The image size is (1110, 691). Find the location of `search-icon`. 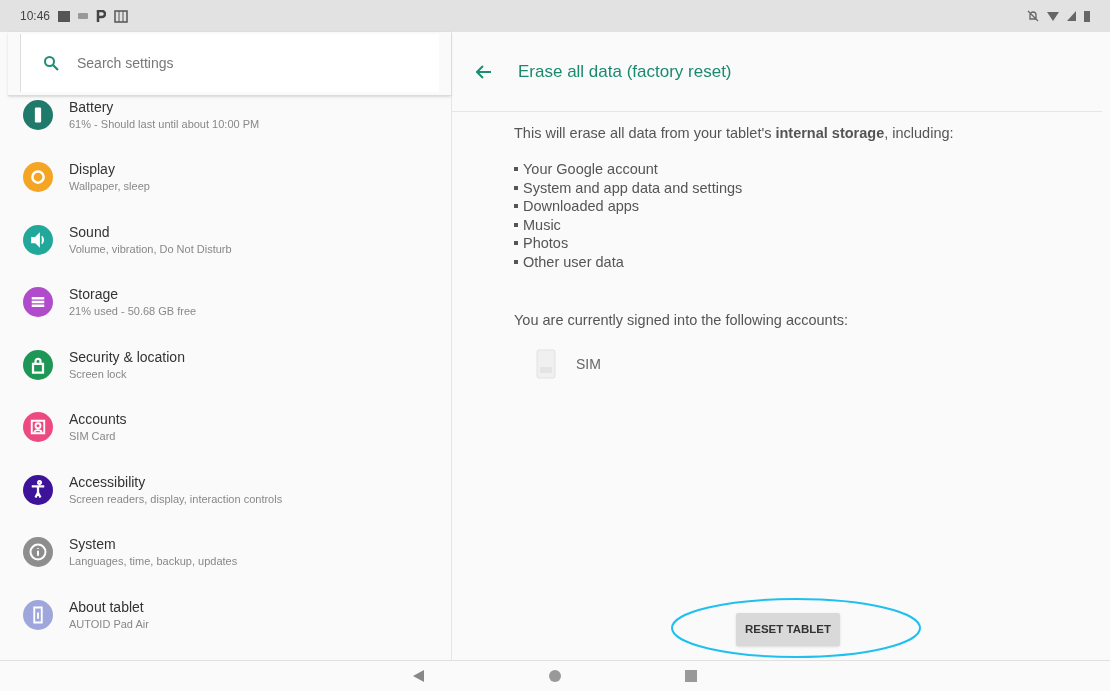

search-icon is located at coordinates (51, 63).